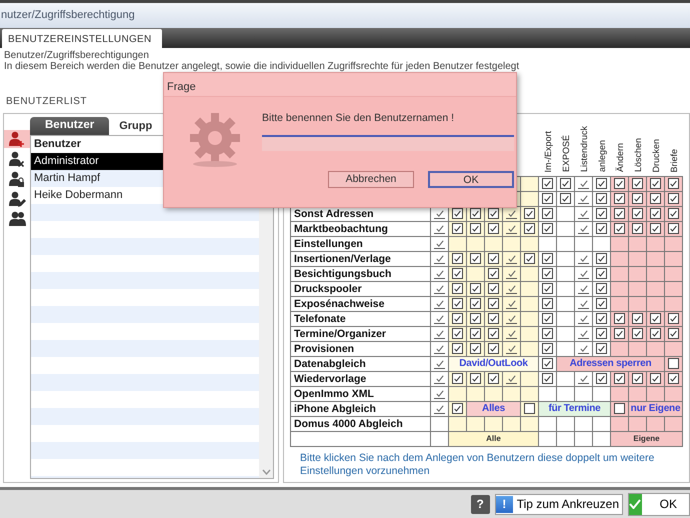  I want to click on tab: BENUTZEREINSTELLUNGEN, so click(82, 38).